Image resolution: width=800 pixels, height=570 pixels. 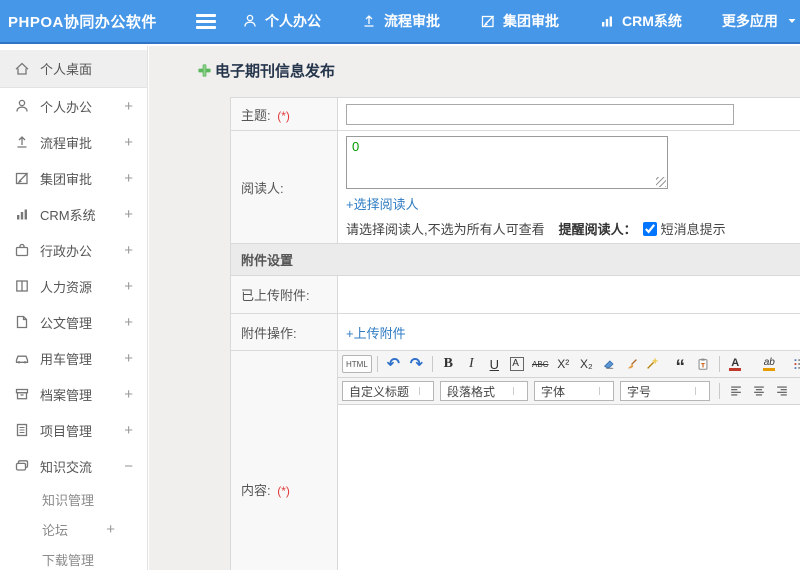 I want to click on editor-toolbar-row2: 自定义标题 段落格式 字体 字号, so click(x=569, y=391).